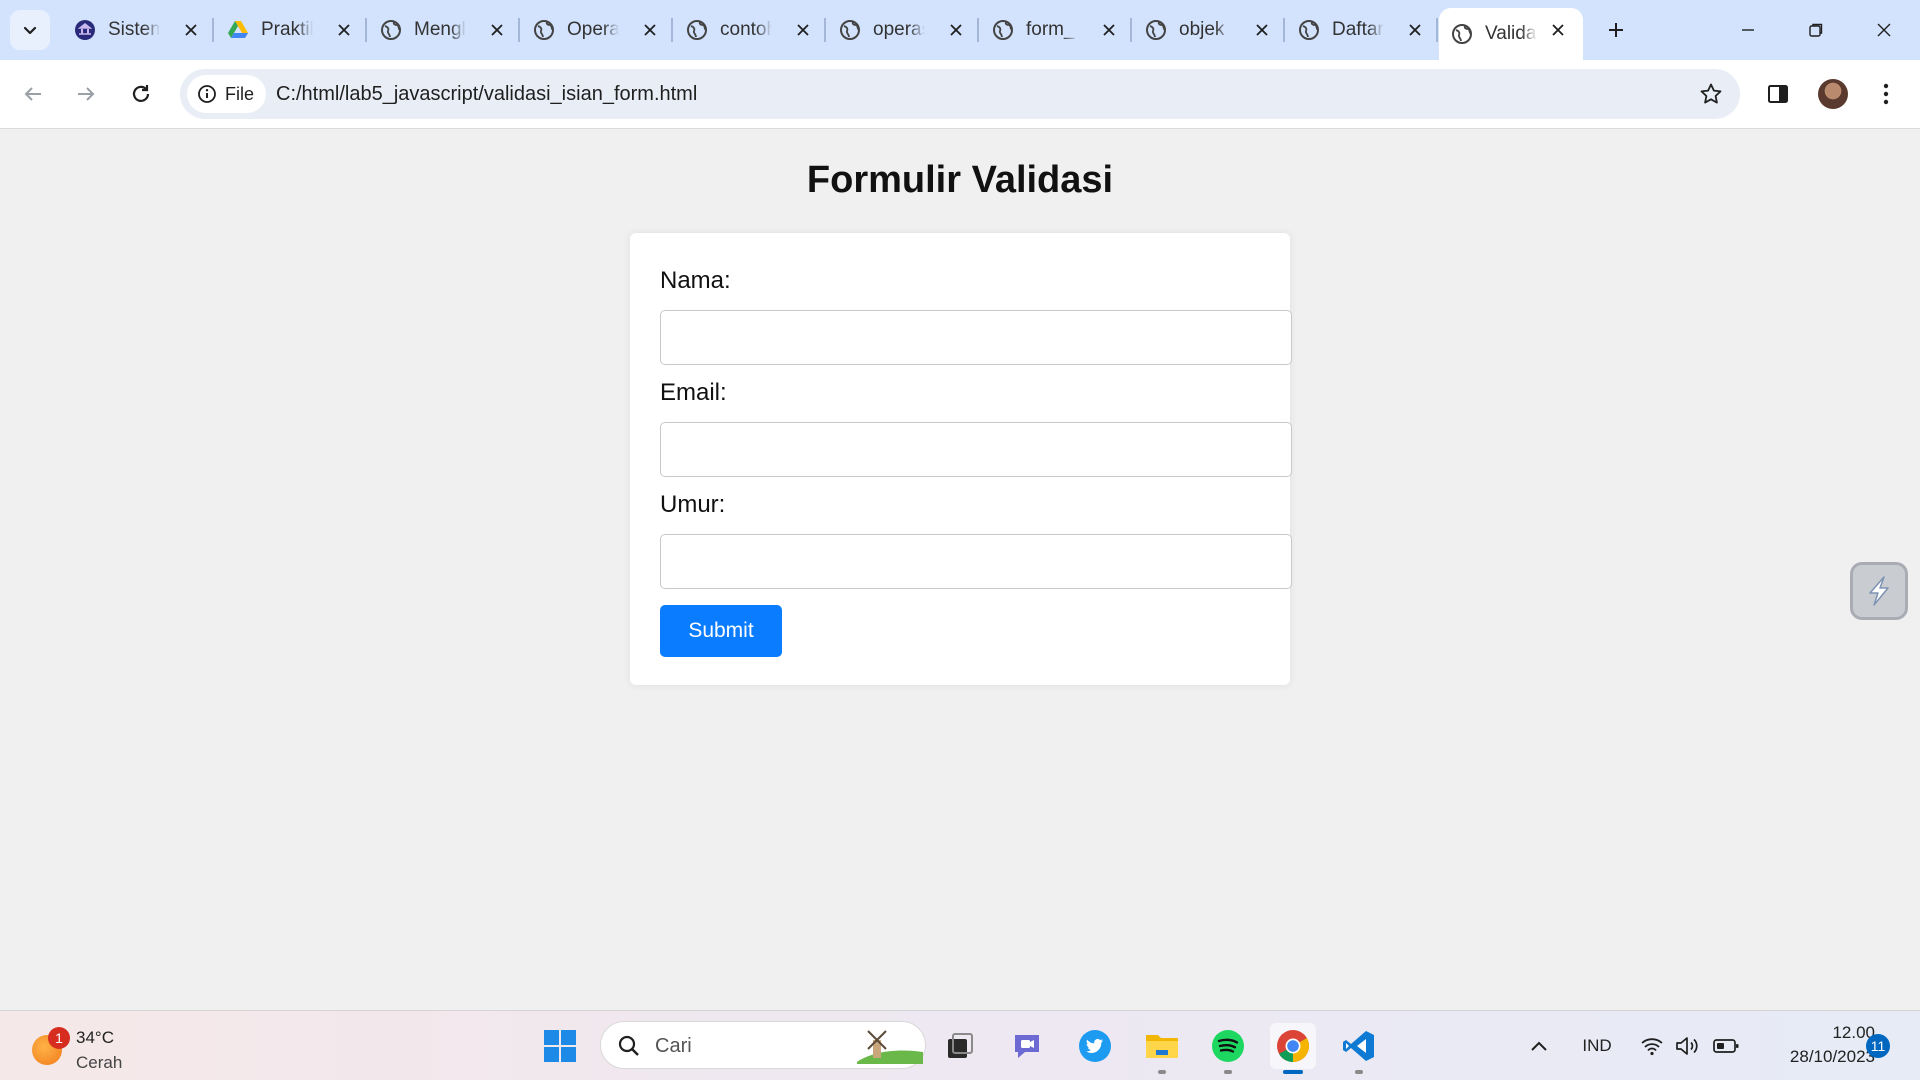 The height and width of the screenshot is (1080, 1920). What do you see at coordinates (1202, 29) in the screenshot?
I see `tab-title: objek` at bounding box center [1202, 29].